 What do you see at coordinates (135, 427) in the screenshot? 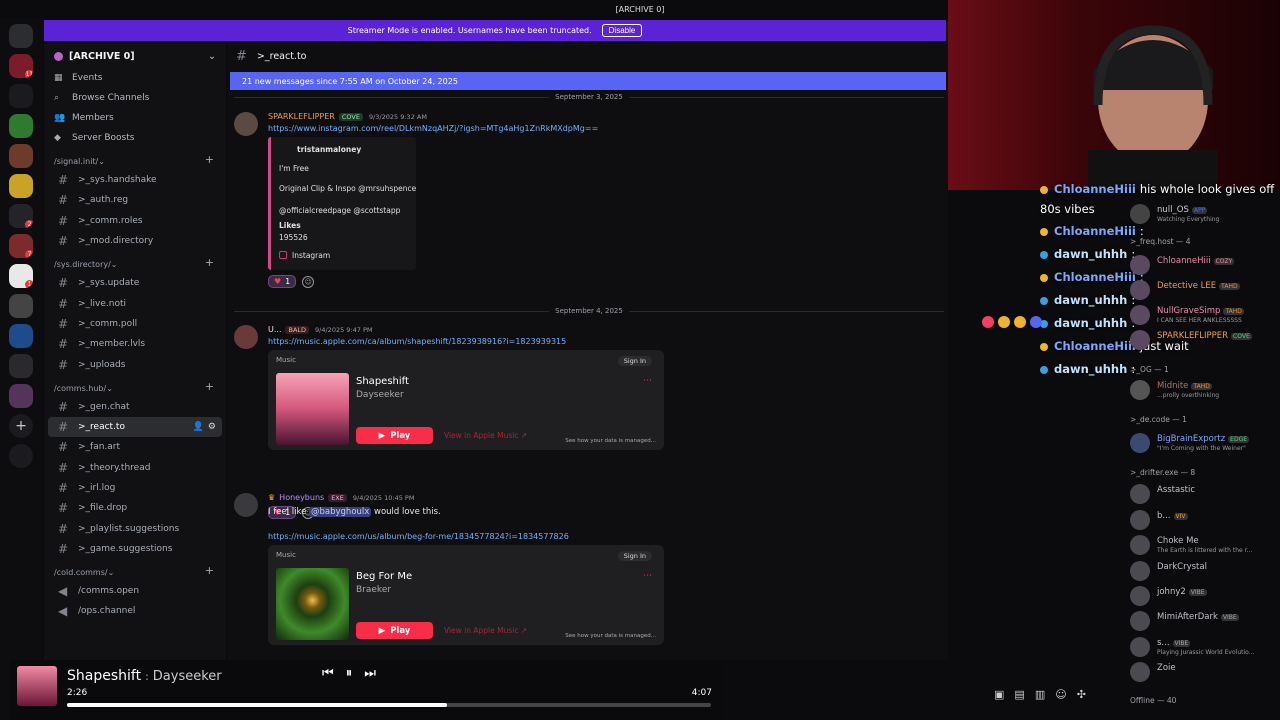
I see `channel-item: # >_react.to 👤 ⚙` at bounding box center [135, 427].